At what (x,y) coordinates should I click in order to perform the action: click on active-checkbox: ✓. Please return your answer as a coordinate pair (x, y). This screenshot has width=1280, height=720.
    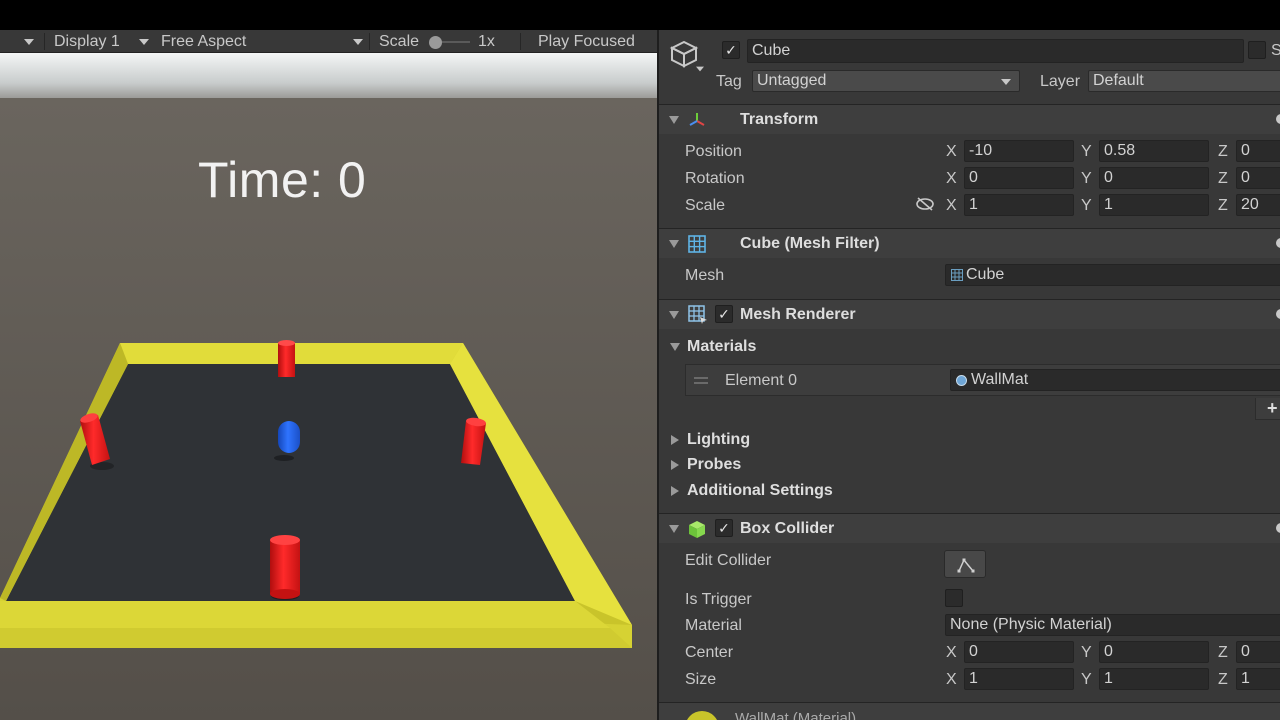
    Looking at the image, I should click on (731, 50).